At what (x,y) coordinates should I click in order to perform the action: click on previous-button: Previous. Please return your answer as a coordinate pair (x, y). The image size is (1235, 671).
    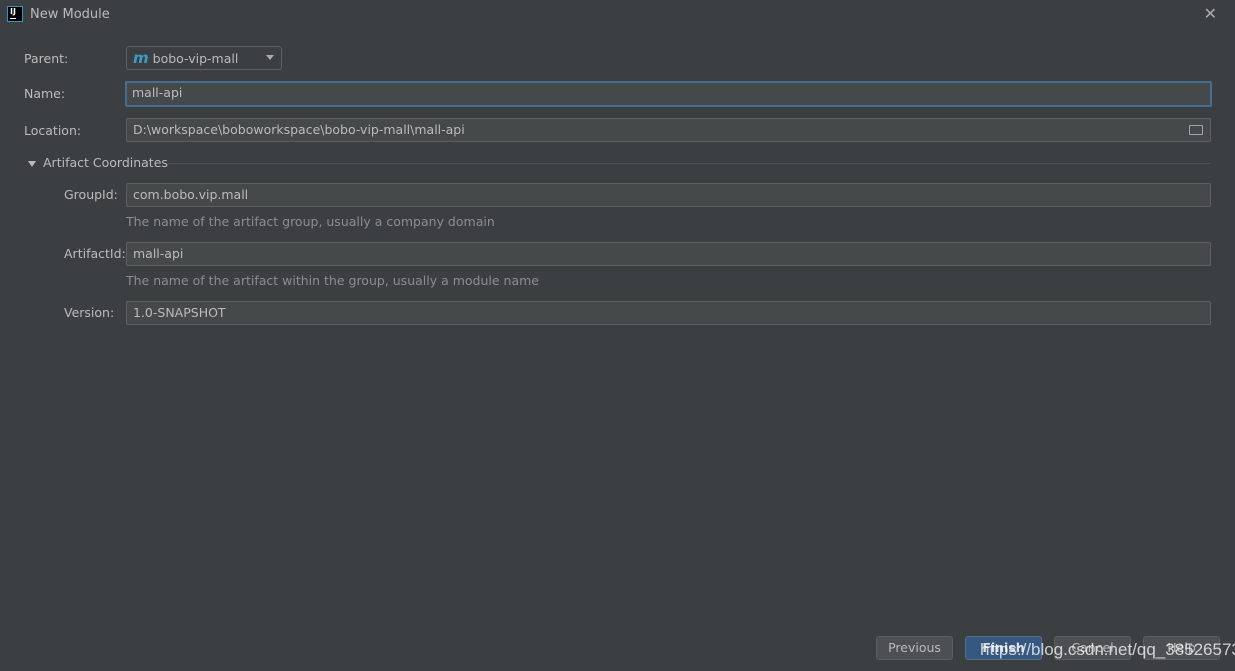
    Looking at the image, I should click on (914, 648).